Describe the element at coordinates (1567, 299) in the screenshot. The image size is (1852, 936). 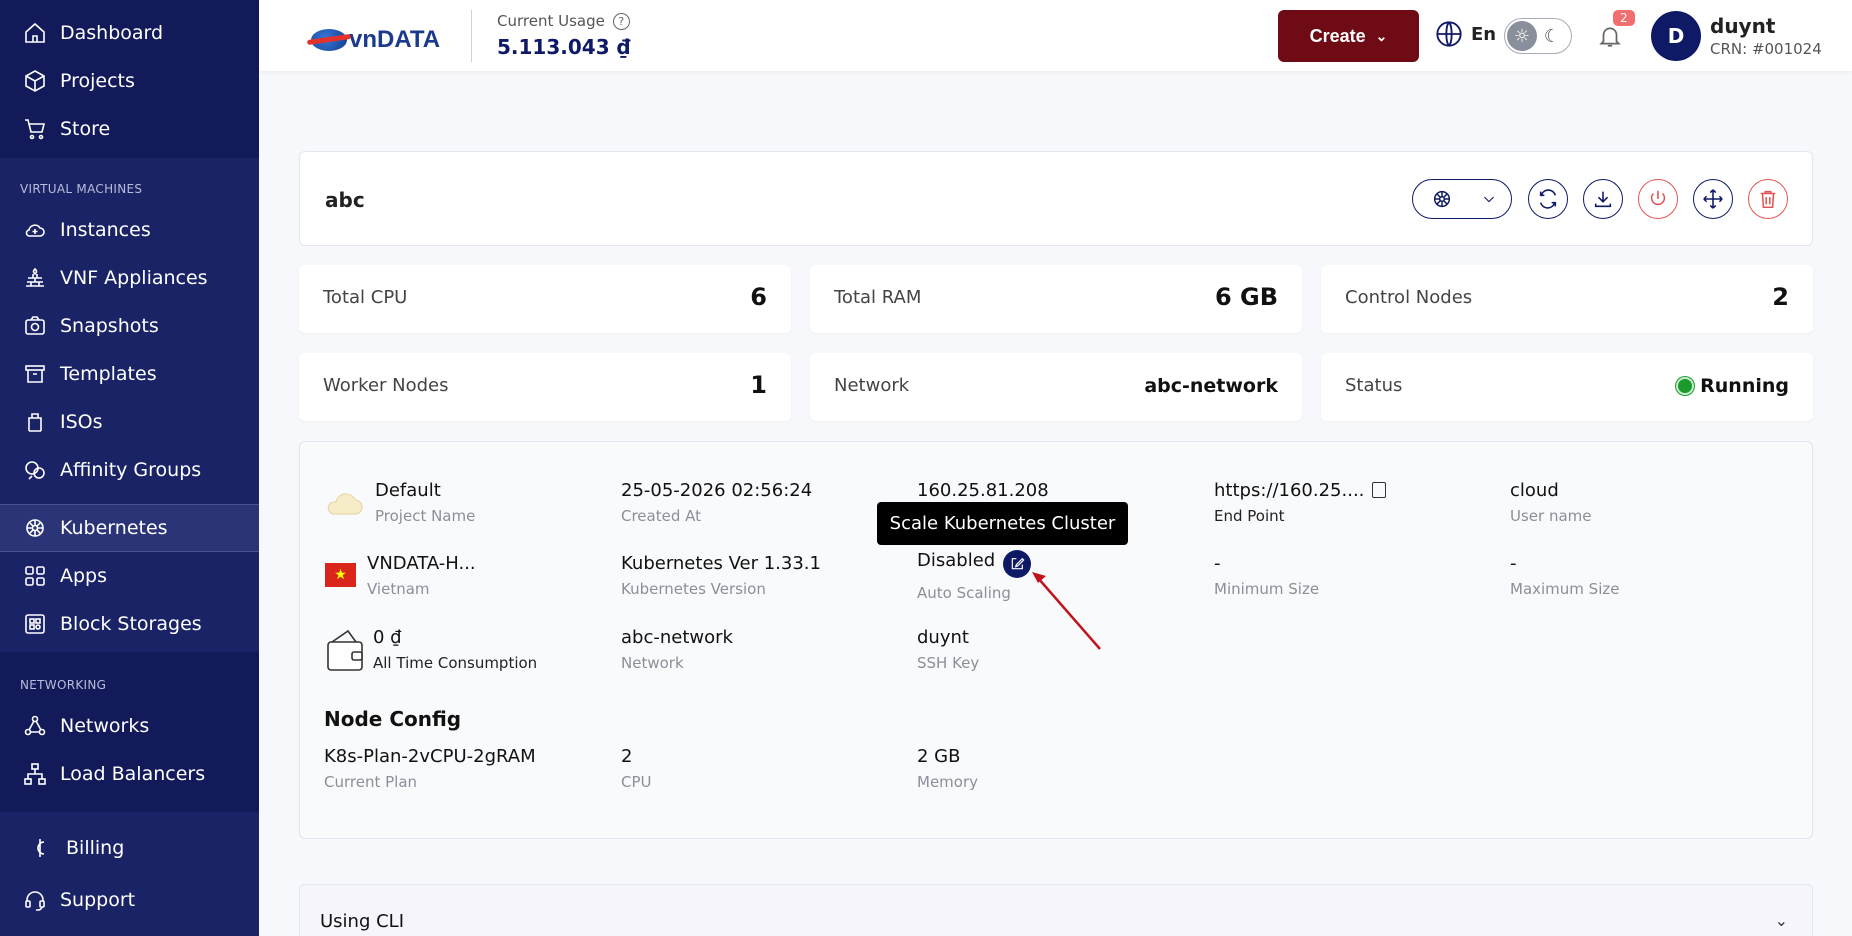
I see `stat-control-nodes: Control Nodes 2` at that location.